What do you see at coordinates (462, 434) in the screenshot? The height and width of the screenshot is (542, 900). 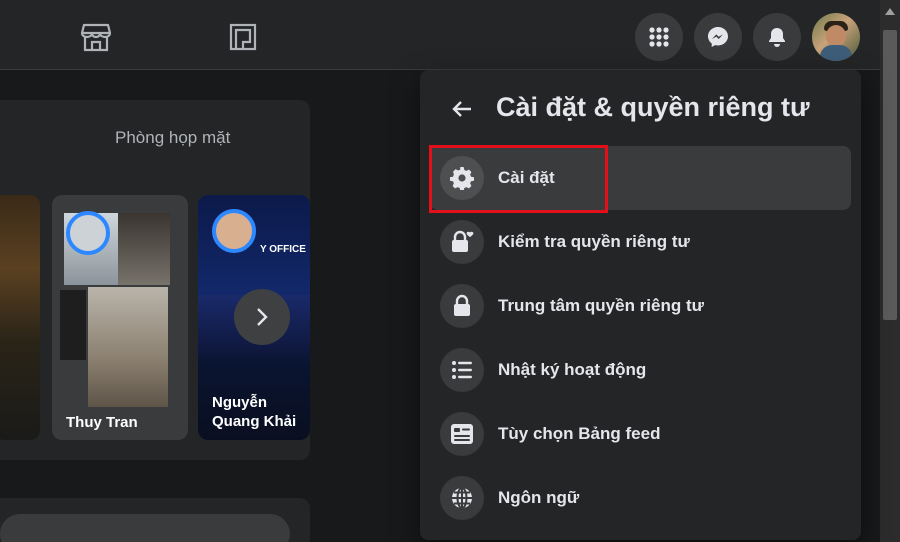 I see `feed-preferences-icon` at bounding box center [462, 434].